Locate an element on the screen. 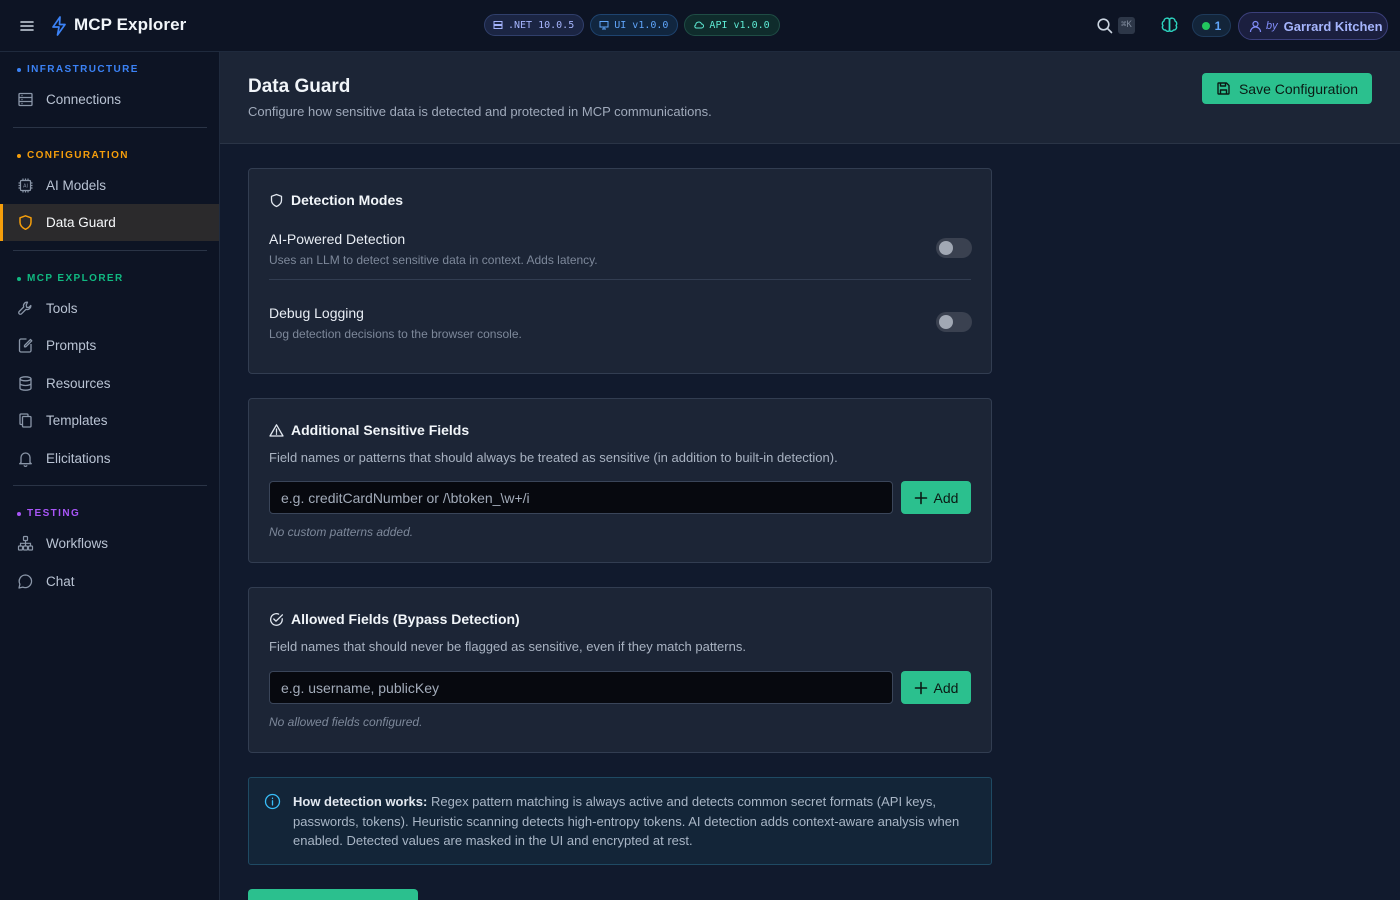 The width and height of the screenshot is (1400, 900). sensitive-fields-heading: Additional Sensitive Fields is located at coordinates (369, 430).